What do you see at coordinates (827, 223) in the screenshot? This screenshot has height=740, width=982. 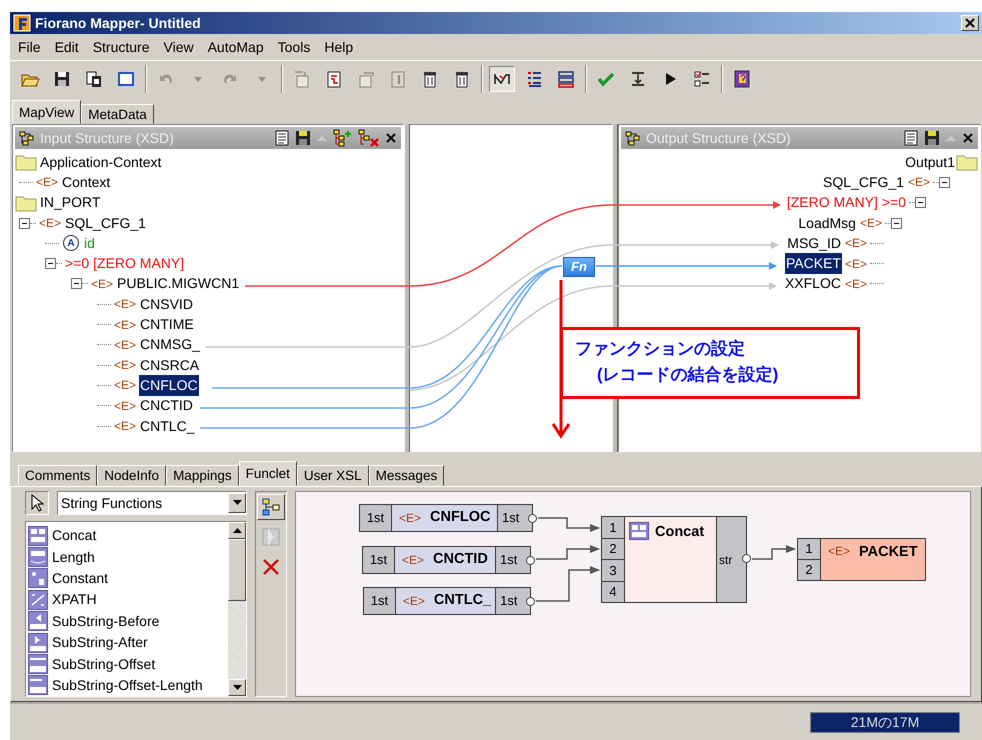 I see `tree-node-label: LoadMsg` at bounding box center [827, 223].